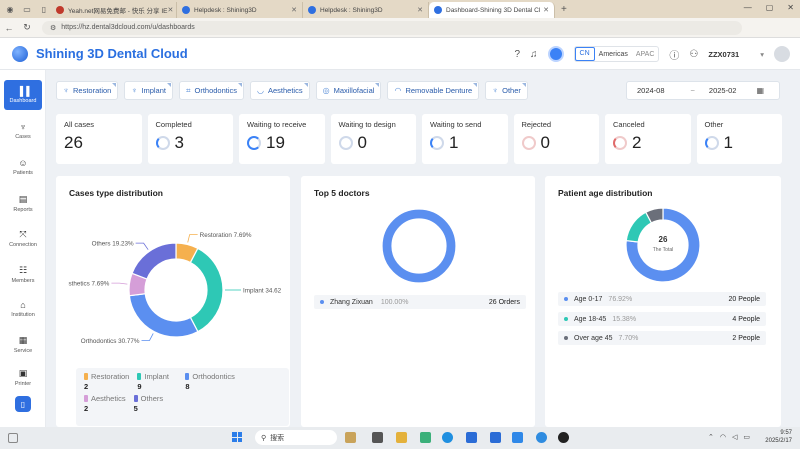  Describe the element at coordinates (674, 54) in the screenshot. I see `info-icon: ⓘ` at that location.